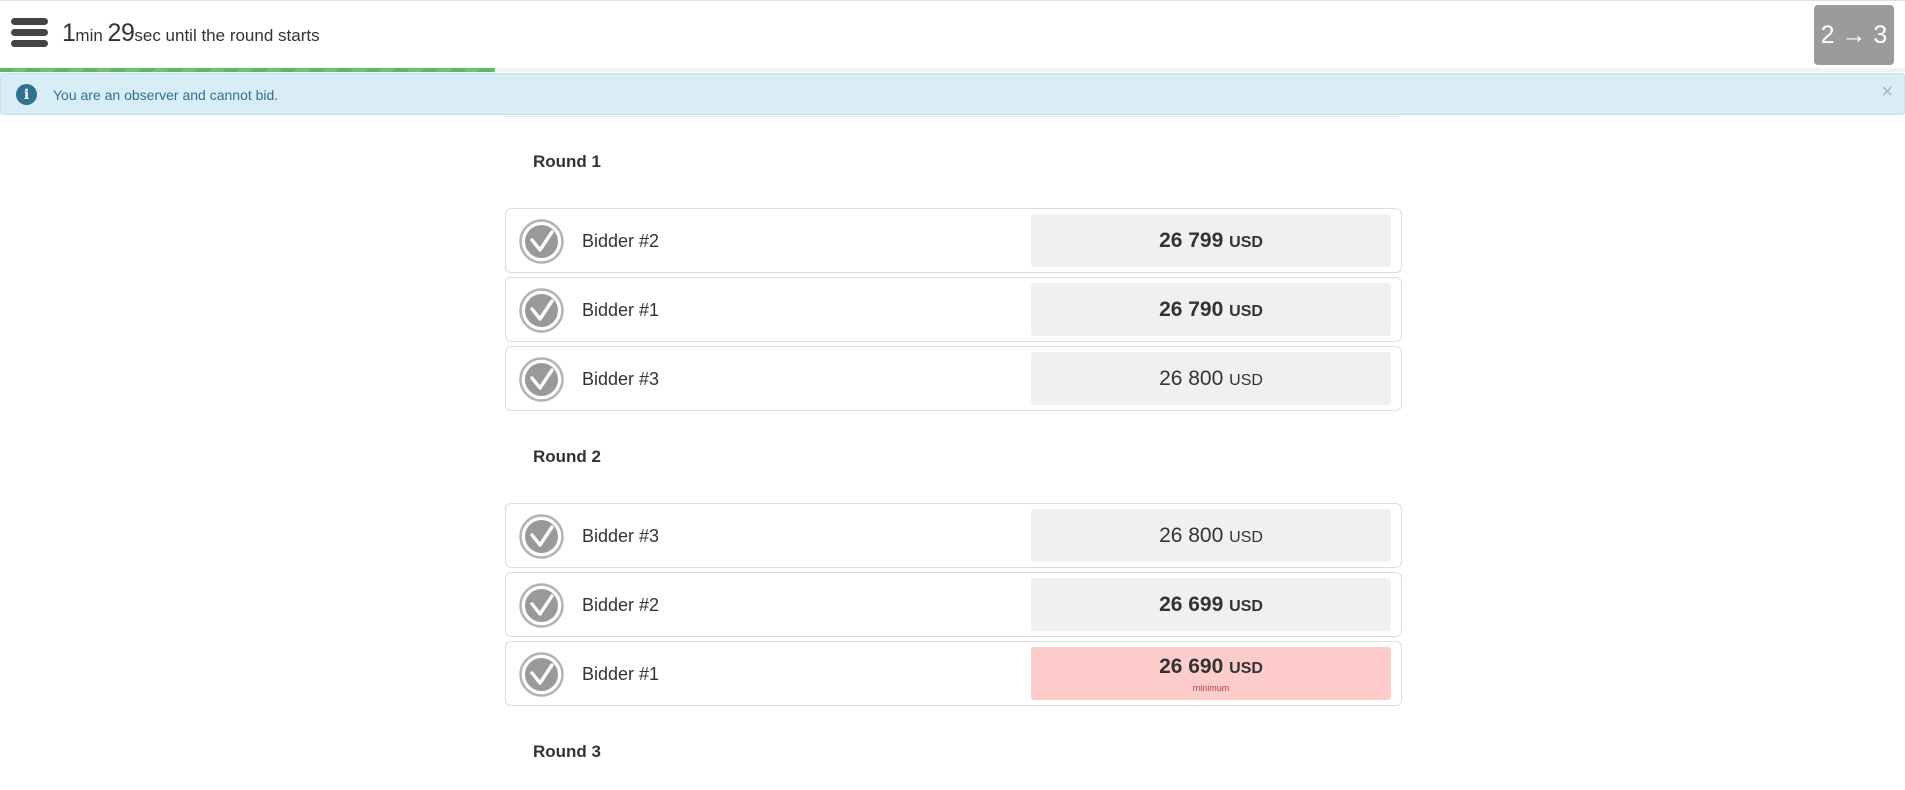 Image resolution: width=1905 pixels, height=790 pixels. What do you see at coordinates (147, 35) in the screenshot?
I see `timer-seconds-unit: sec` at bounding box center [147, 35].